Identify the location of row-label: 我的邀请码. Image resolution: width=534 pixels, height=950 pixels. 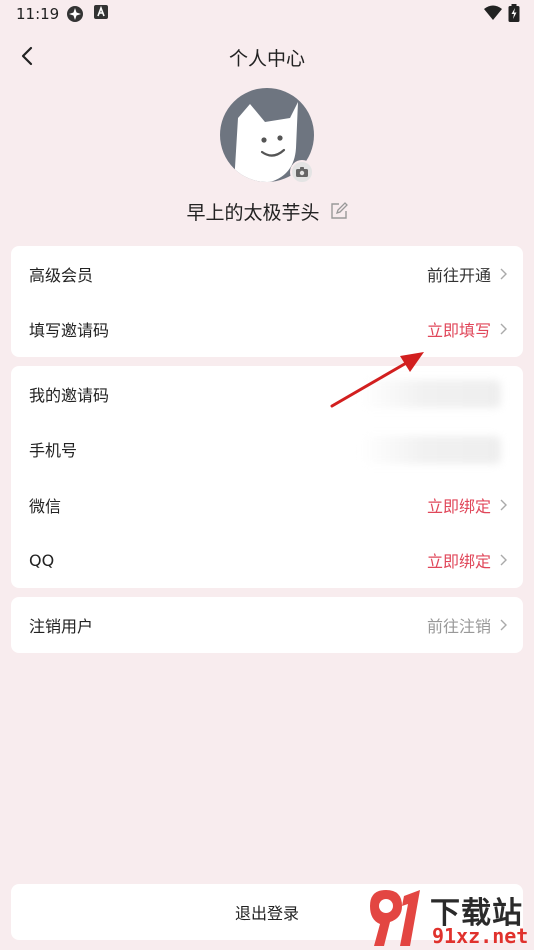
(69, 395).